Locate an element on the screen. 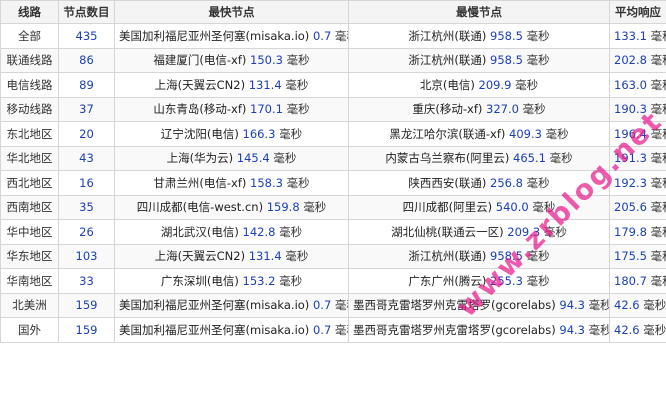  average-cell: 180.7 毫秒 is located at coordinates (637, 281).